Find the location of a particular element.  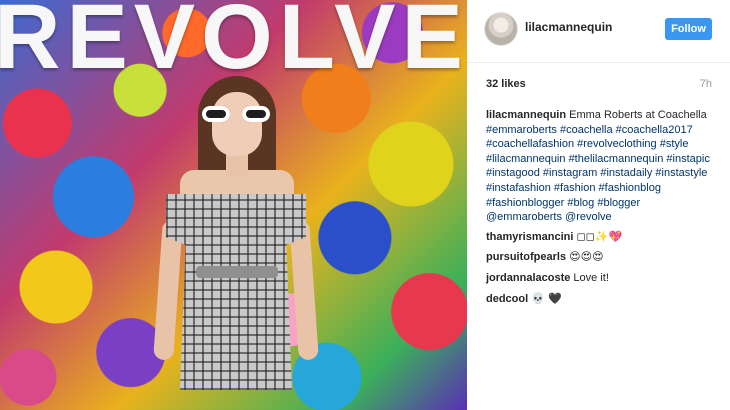

comment-text: 💀 🖤 is located at coordinates (546, 298).